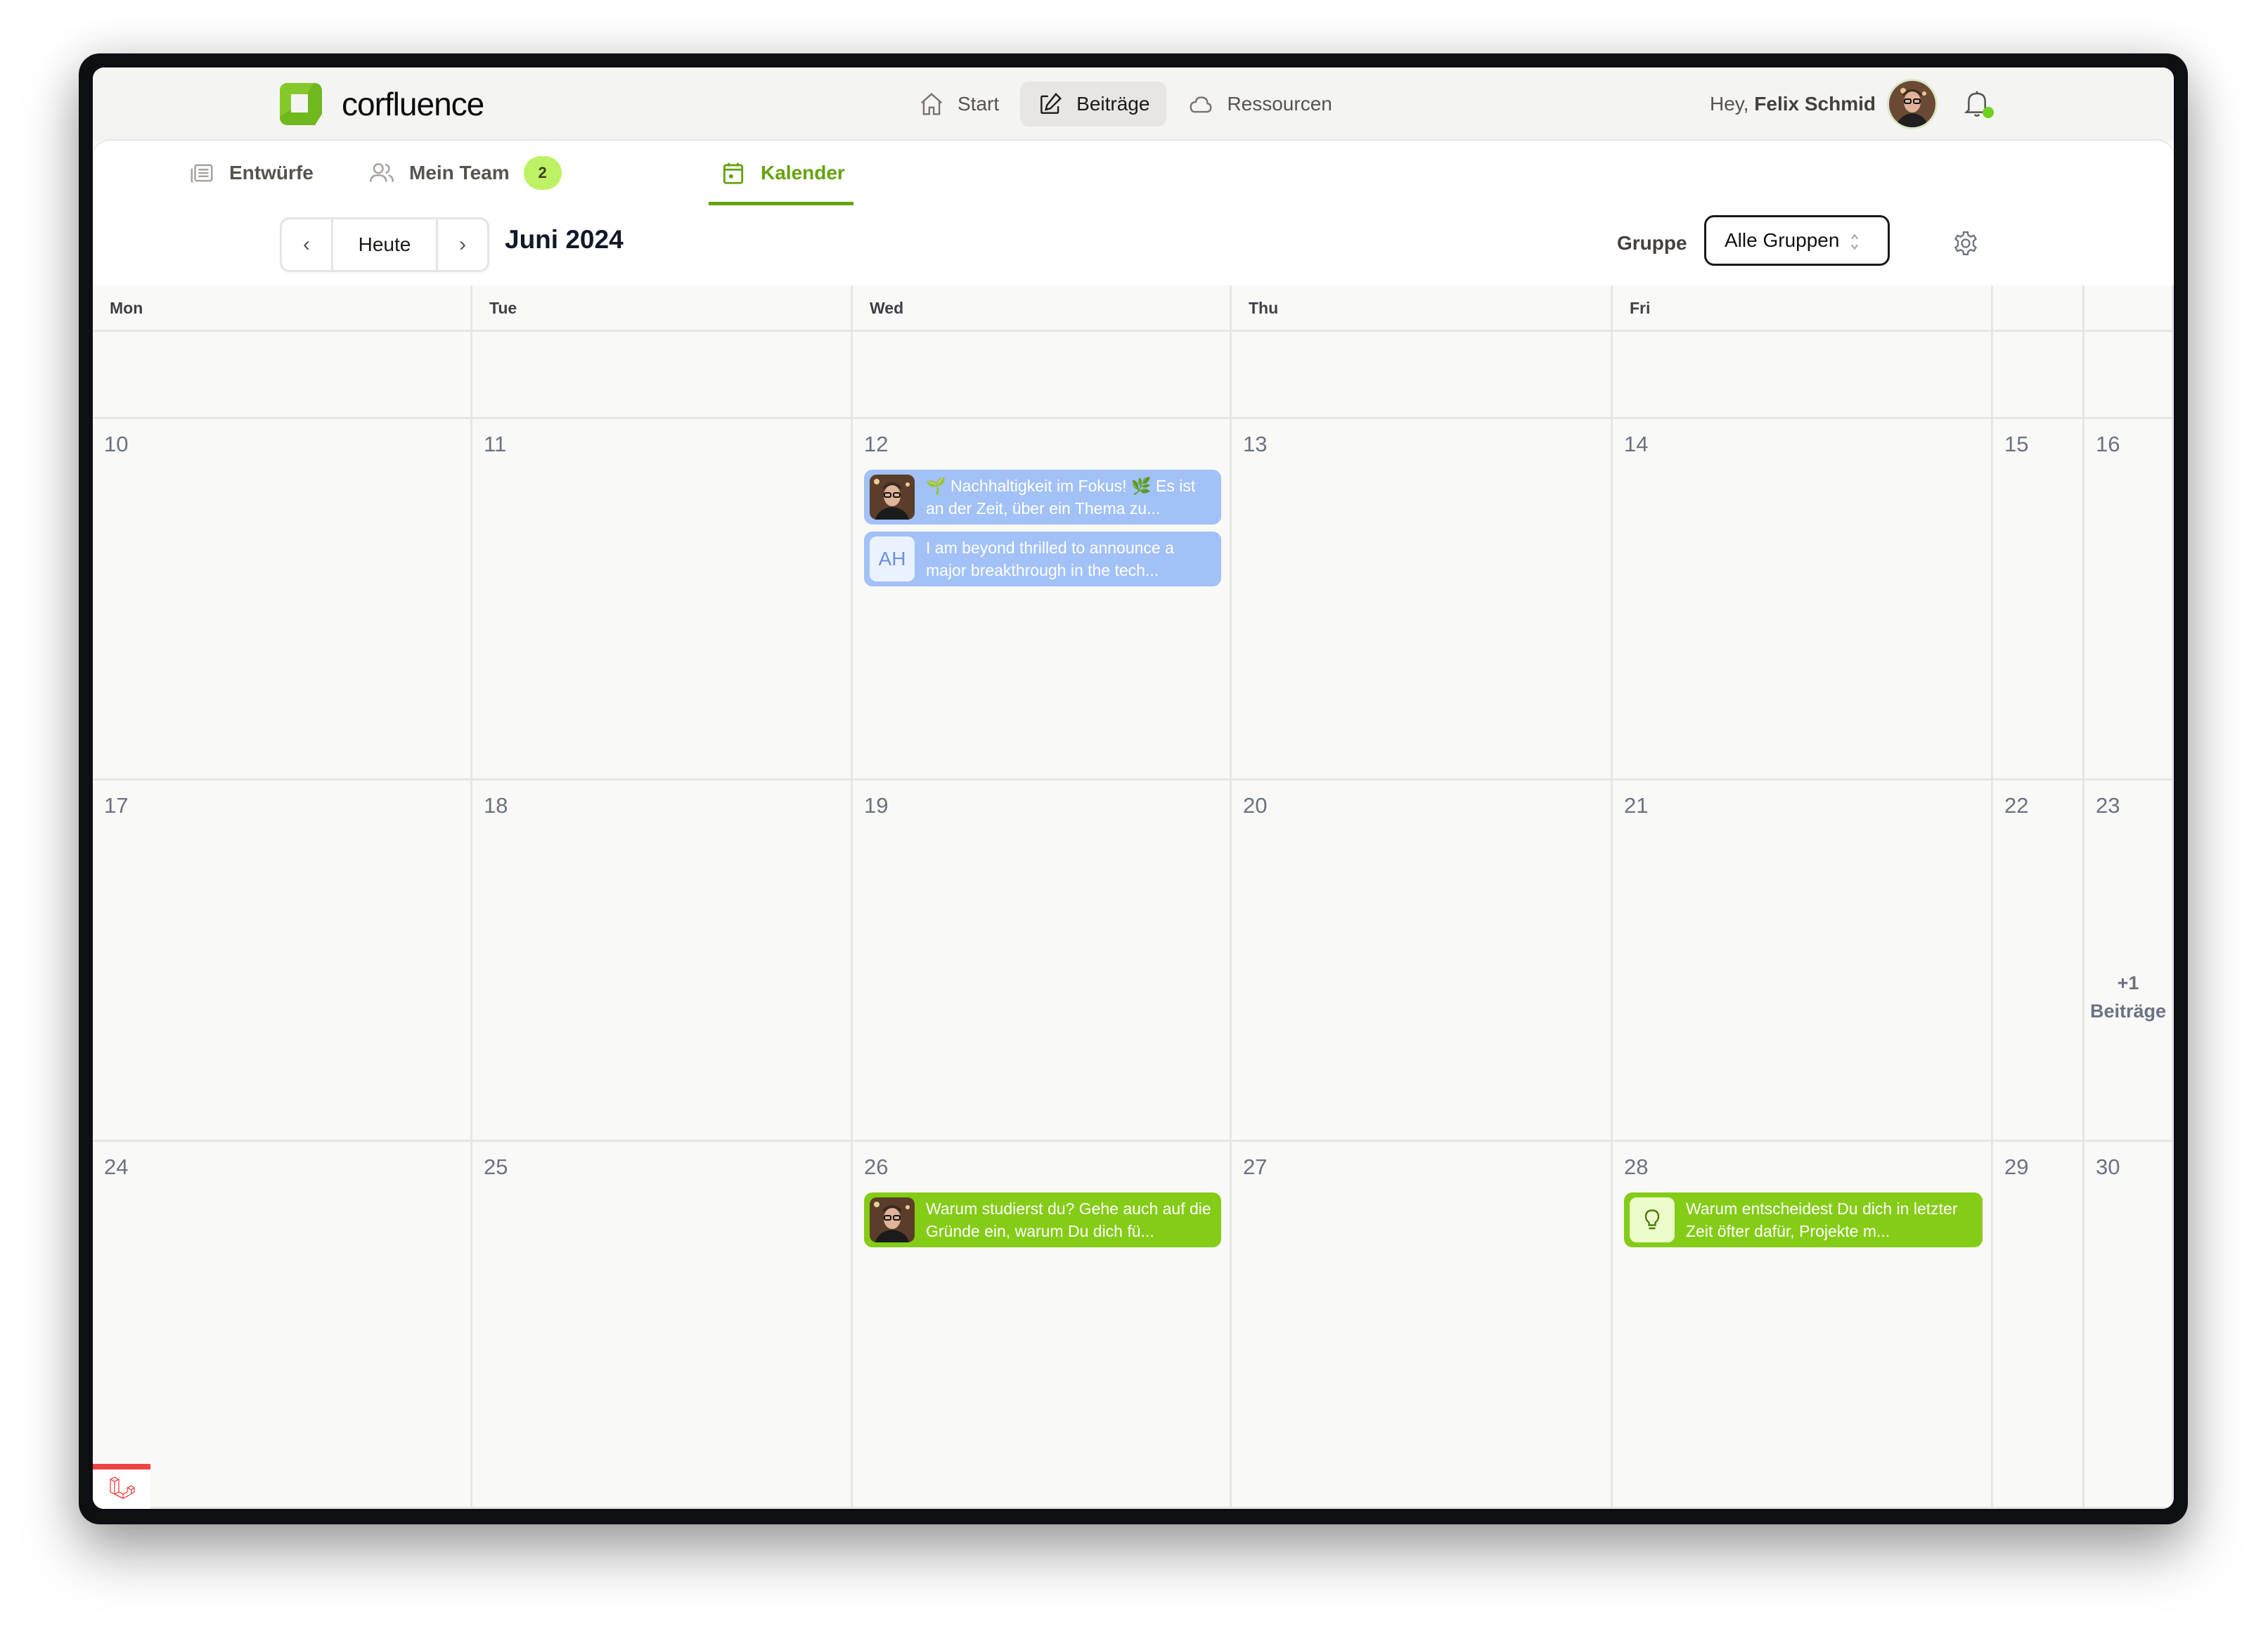  What do you see at coordinates (1652, 243) in the screenshot?
I see `group-label: Gruppe` at bounding box center [1652, 243].